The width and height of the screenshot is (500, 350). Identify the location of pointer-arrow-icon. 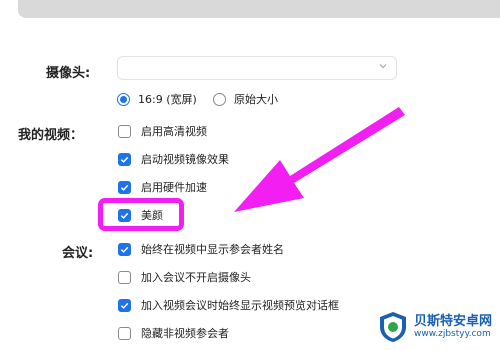
(319, 159).